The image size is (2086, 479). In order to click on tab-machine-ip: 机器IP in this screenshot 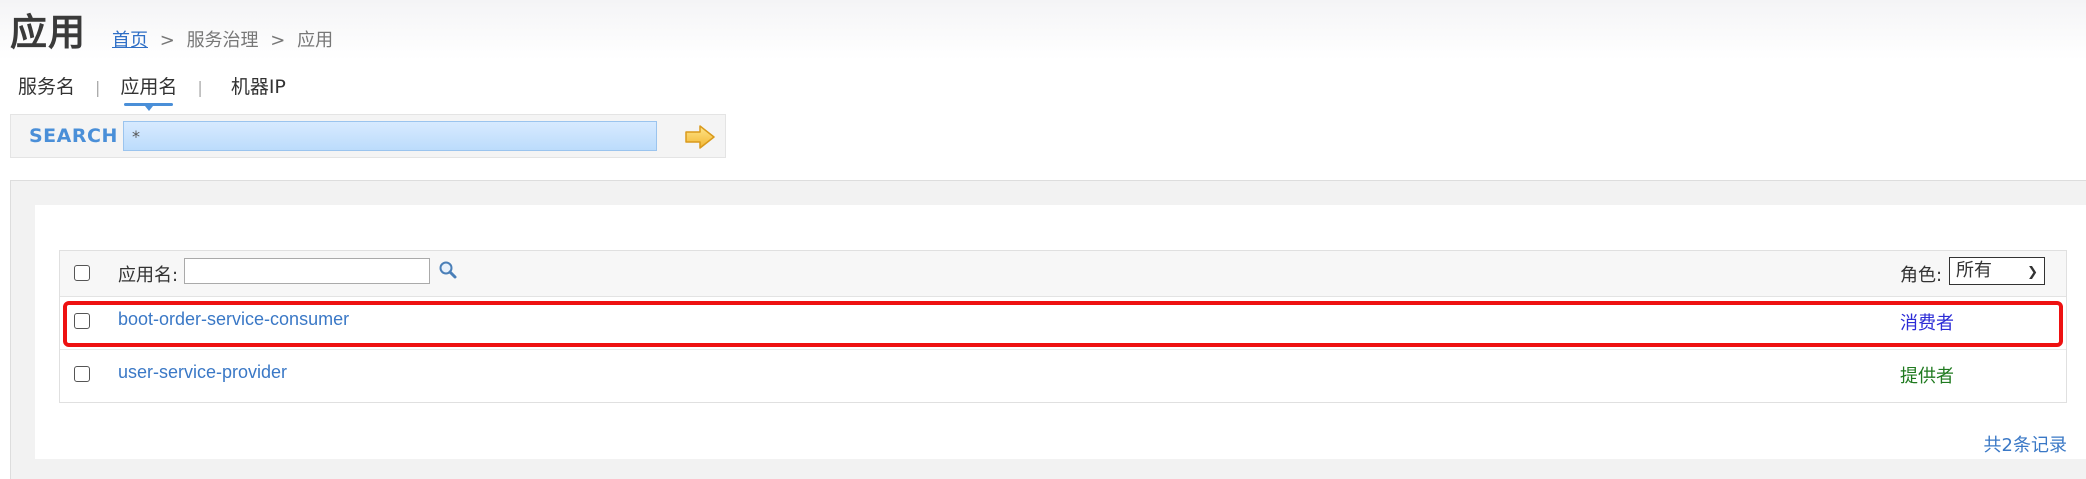, I will do `click(258, 85)`.